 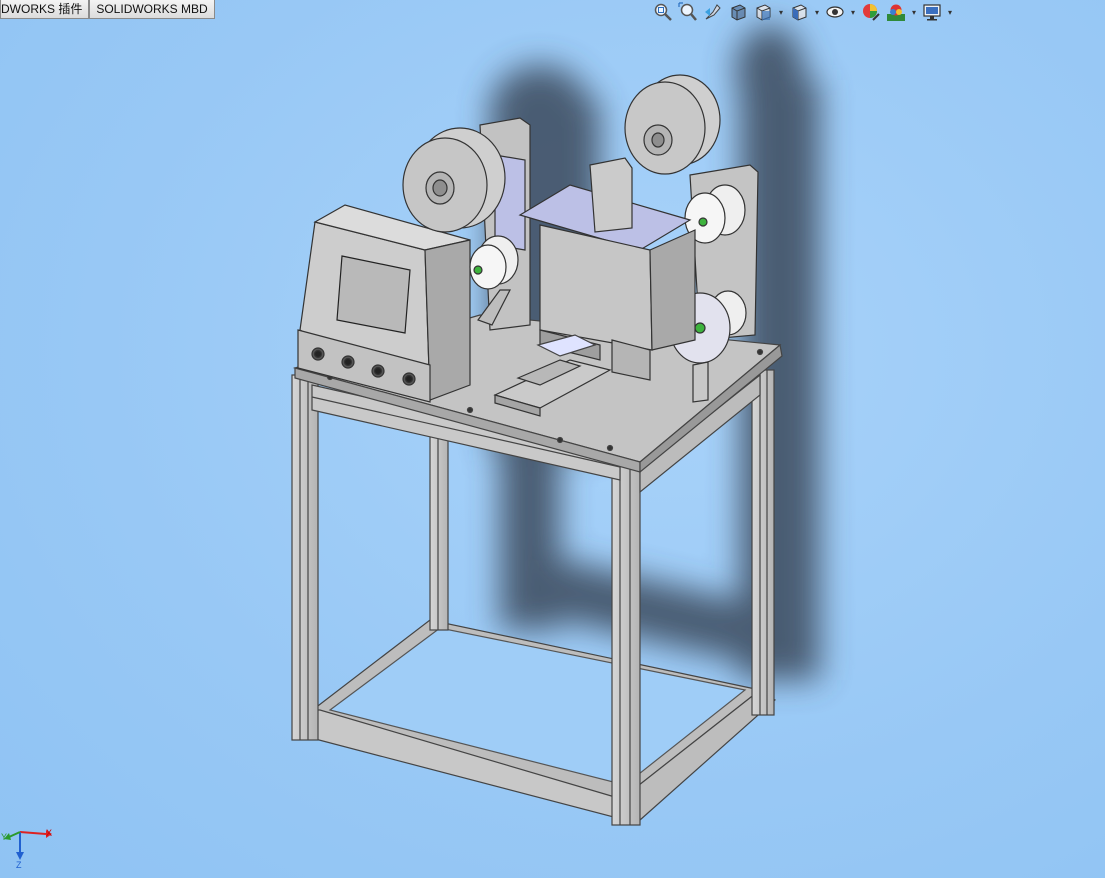 I want to click on triad-z-label: Z, so click(x=19, y=865).